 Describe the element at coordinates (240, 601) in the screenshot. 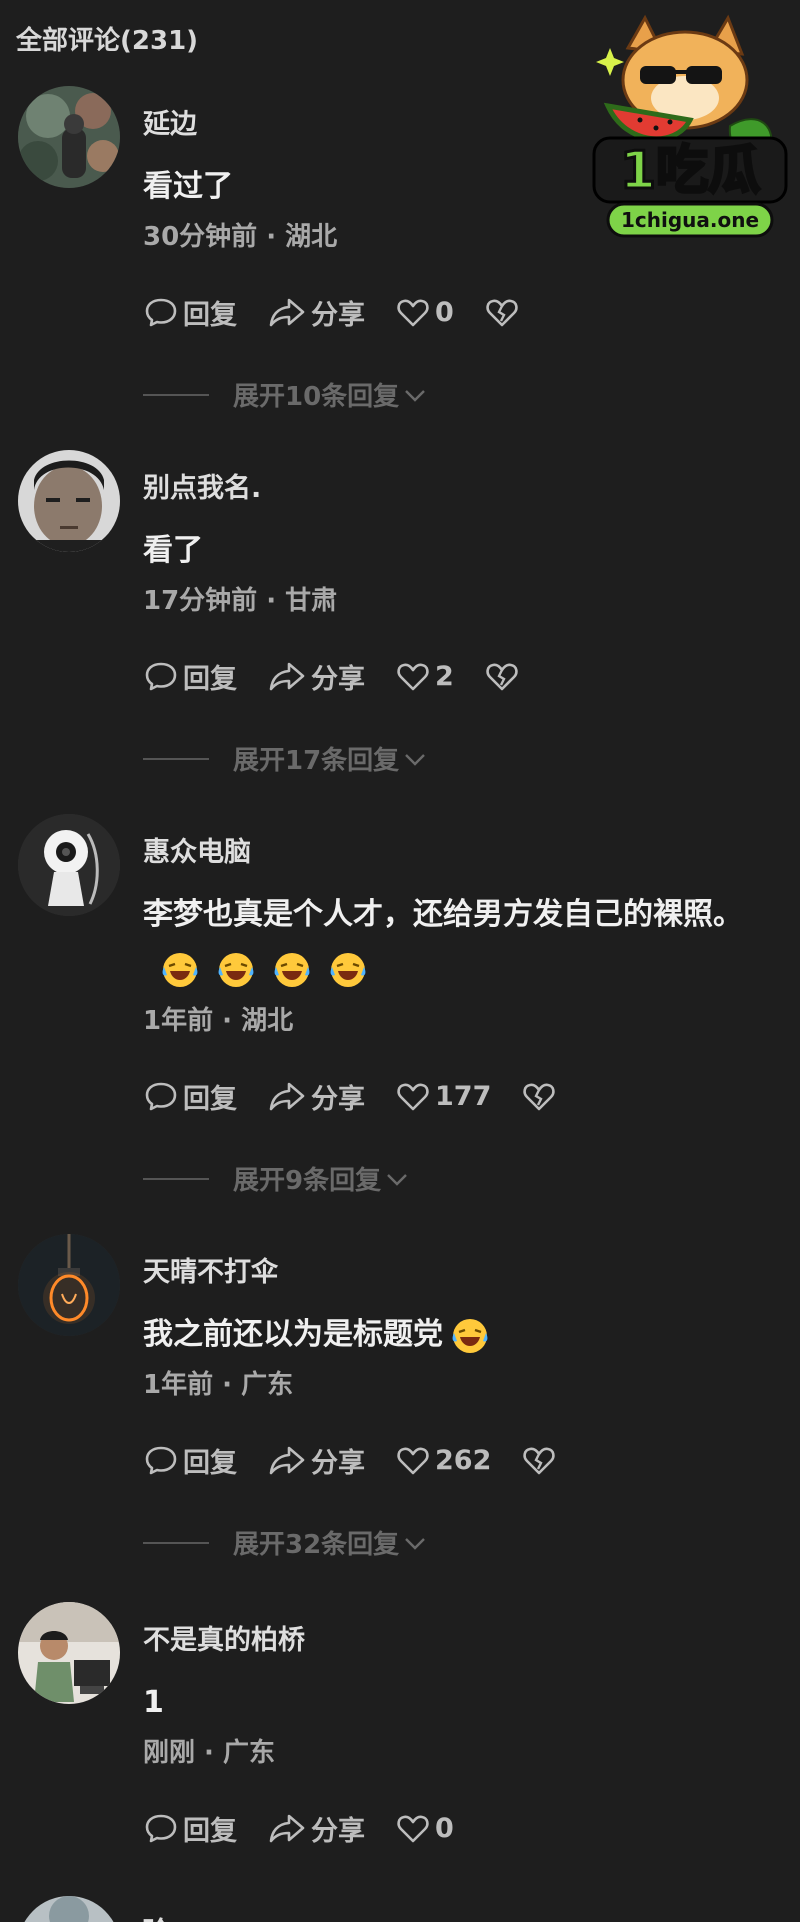

I see `comment-meta: 17分钟前 · 甘肃` at that location.